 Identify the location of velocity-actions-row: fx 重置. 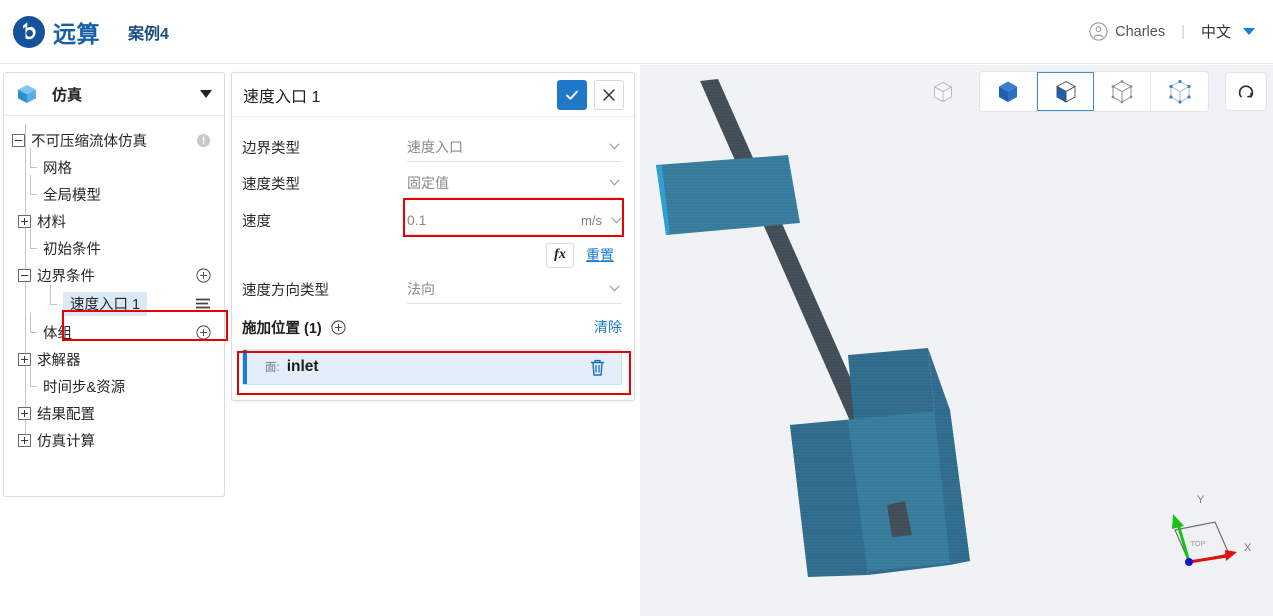
(432, 255).